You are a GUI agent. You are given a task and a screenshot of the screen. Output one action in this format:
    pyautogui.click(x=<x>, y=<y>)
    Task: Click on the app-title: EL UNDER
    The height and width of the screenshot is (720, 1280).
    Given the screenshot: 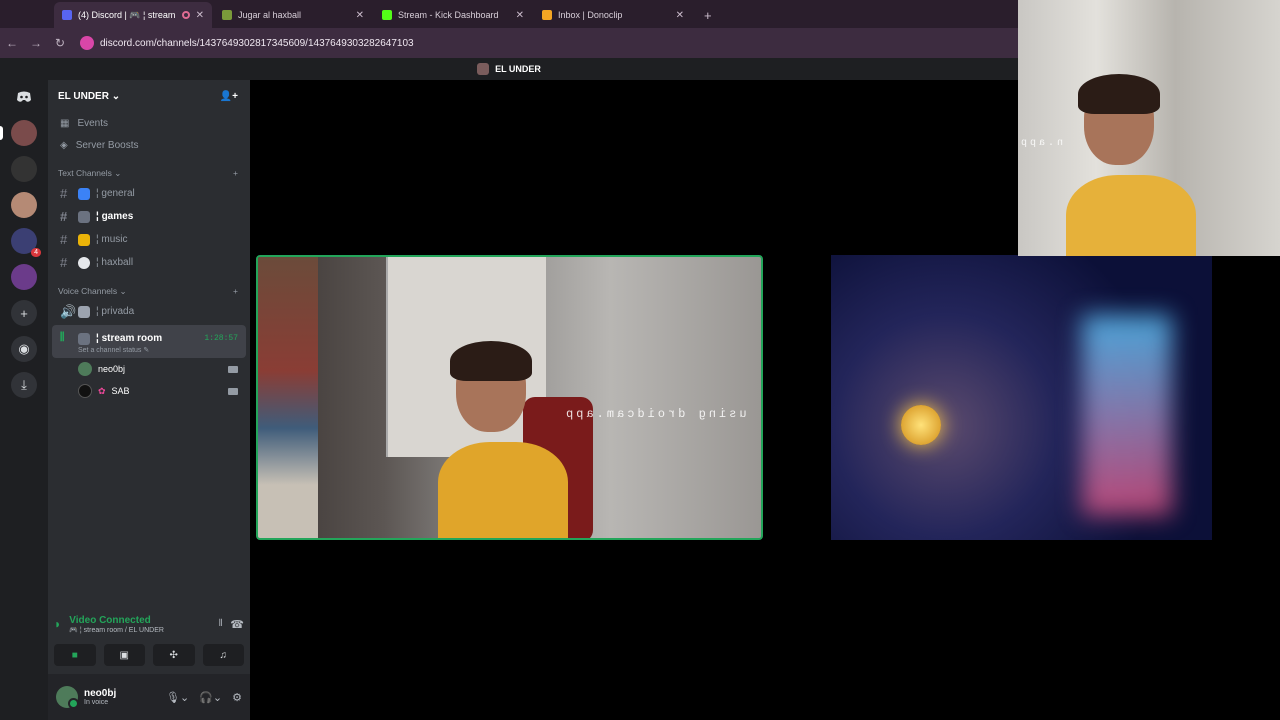 What is the action you would take?
    pyautogui.click(x=518, y=69)
    